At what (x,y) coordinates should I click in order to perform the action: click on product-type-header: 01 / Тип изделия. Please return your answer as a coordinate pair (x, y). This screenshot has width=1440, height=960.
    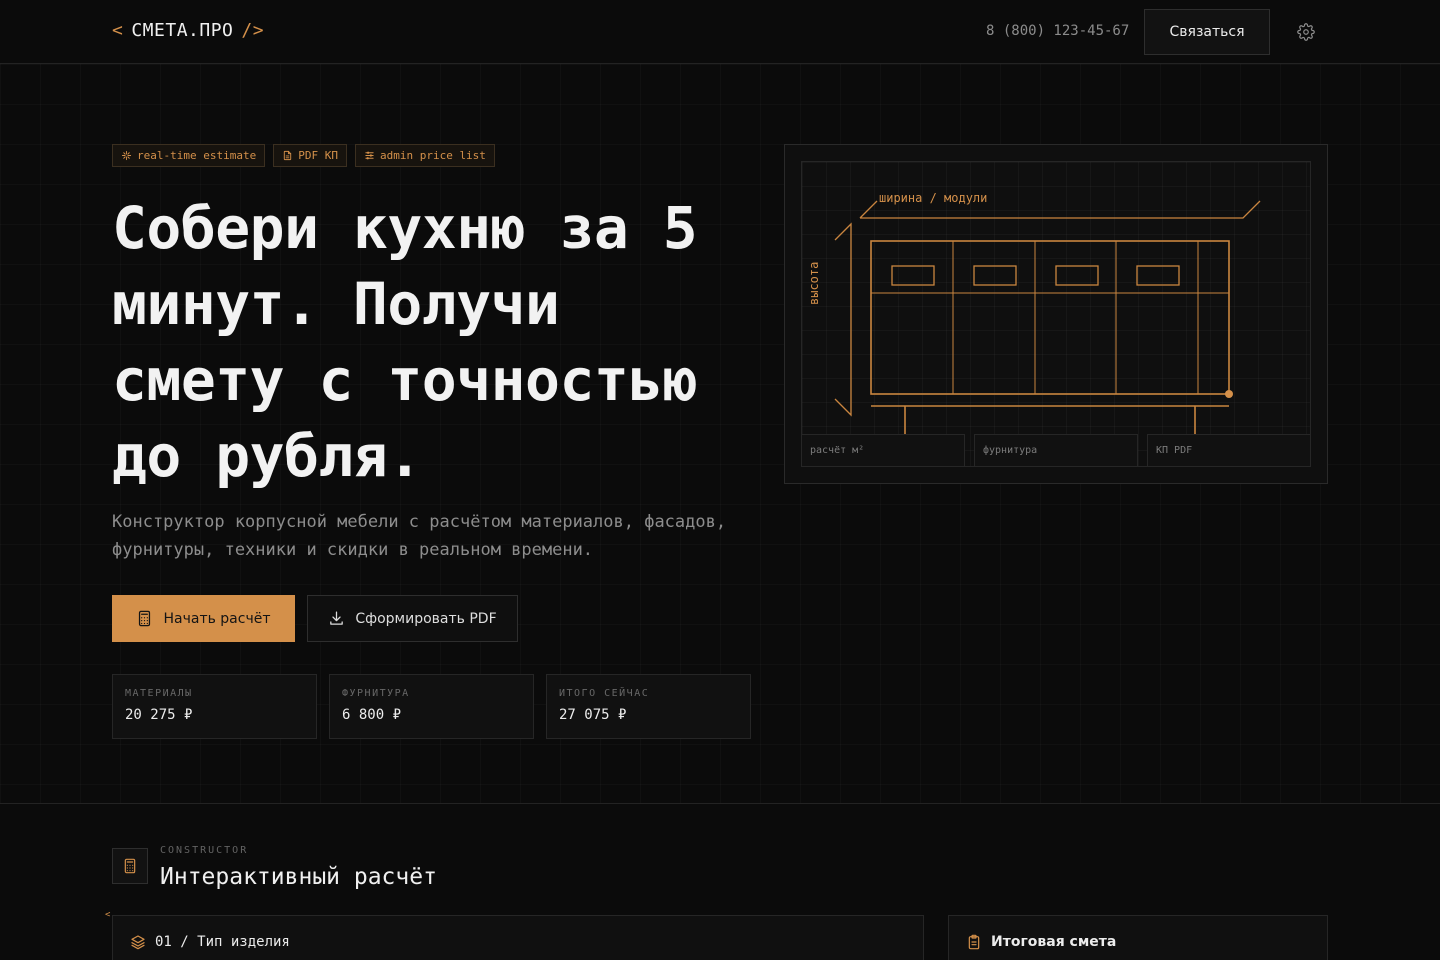
    Looking at the image, I should click on (210, 942).